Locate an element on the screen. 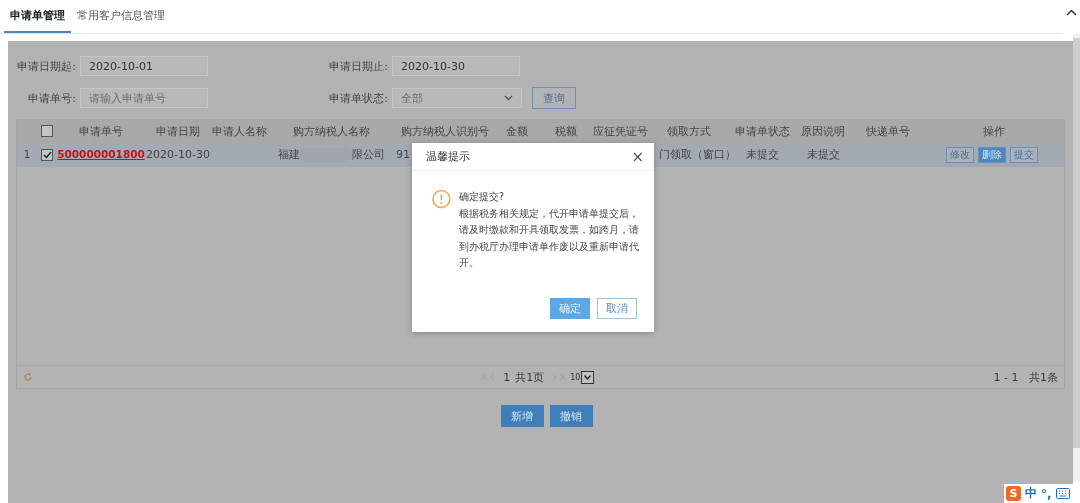 The width and height of the screenshot is (1080, 503). row-number: 1 is located at coordinates (27, 154).